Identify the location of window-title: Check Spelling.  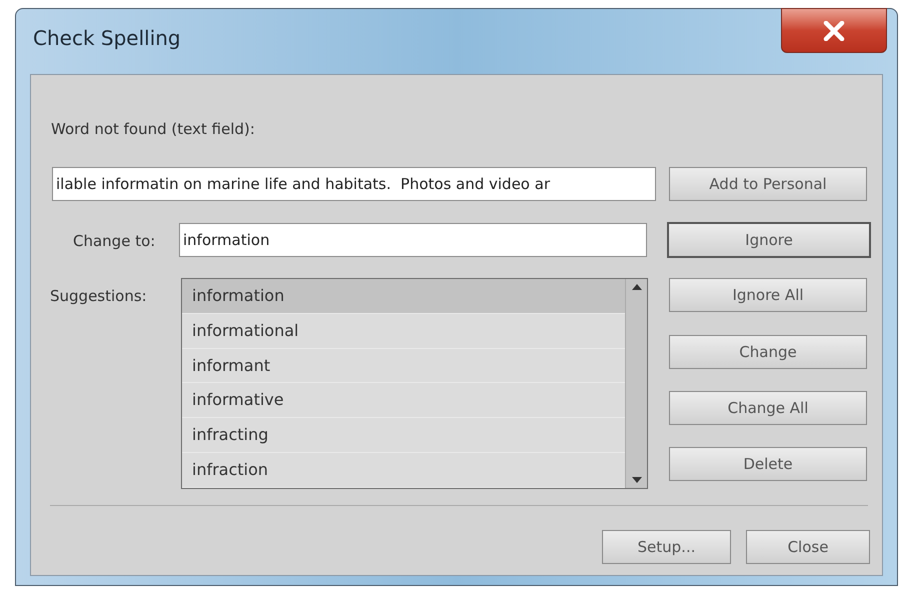
(107, 38).